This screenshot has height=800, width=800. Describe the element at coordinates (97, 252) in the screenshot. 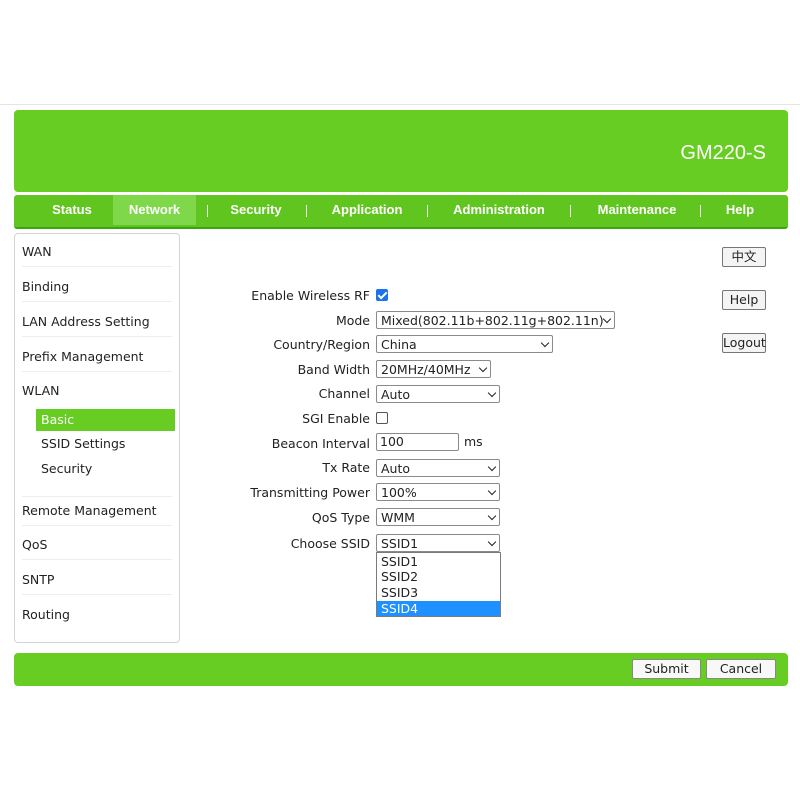

I see `sidebar-item-wan: WAN` at that location.